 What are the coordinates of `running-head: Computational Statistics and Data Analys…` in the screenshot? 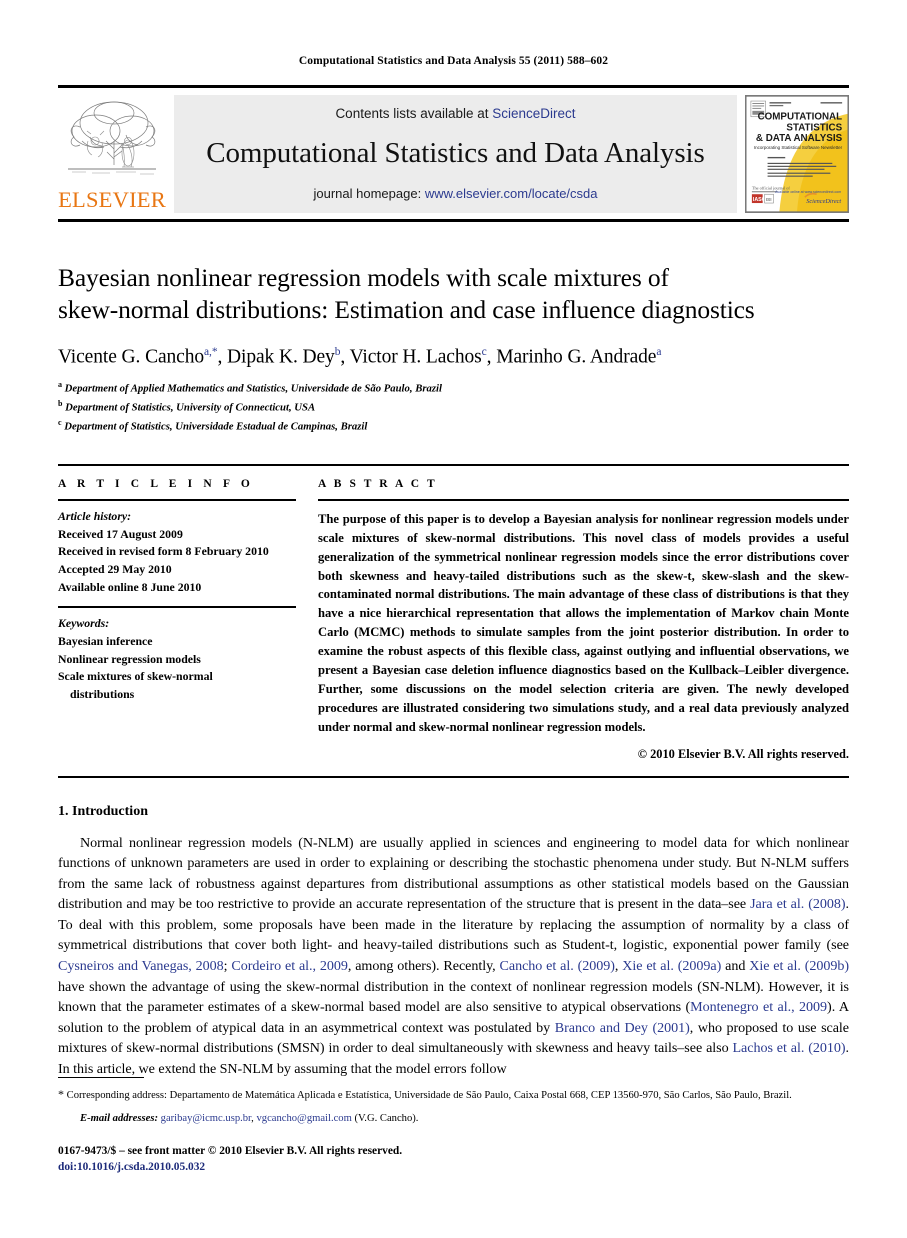 It's located at (453, 61).